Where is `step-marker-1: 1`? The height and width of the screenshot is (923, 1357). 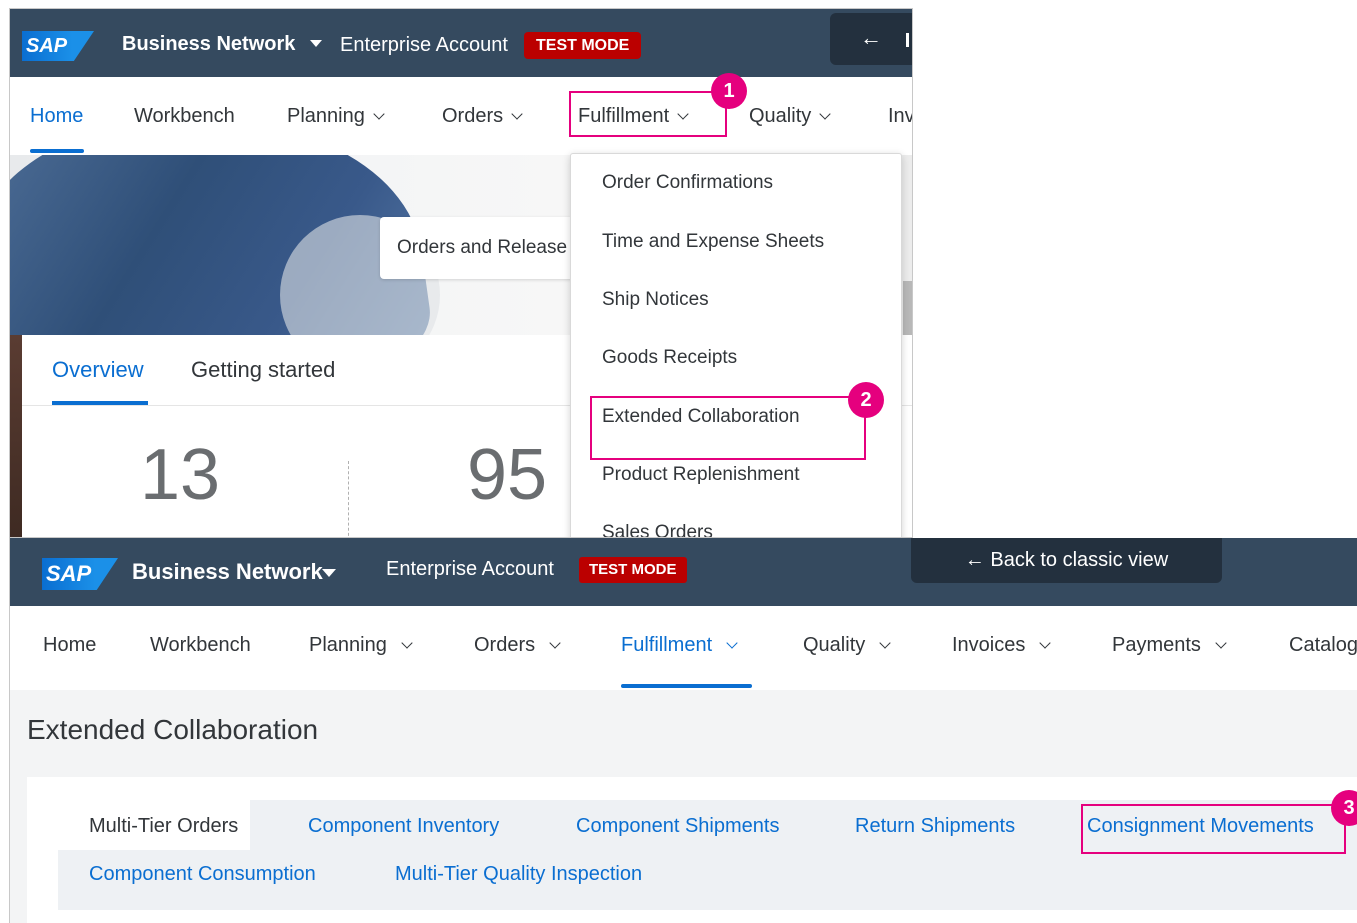
step-marker-1: 1 is located at coordinates (729, 91).